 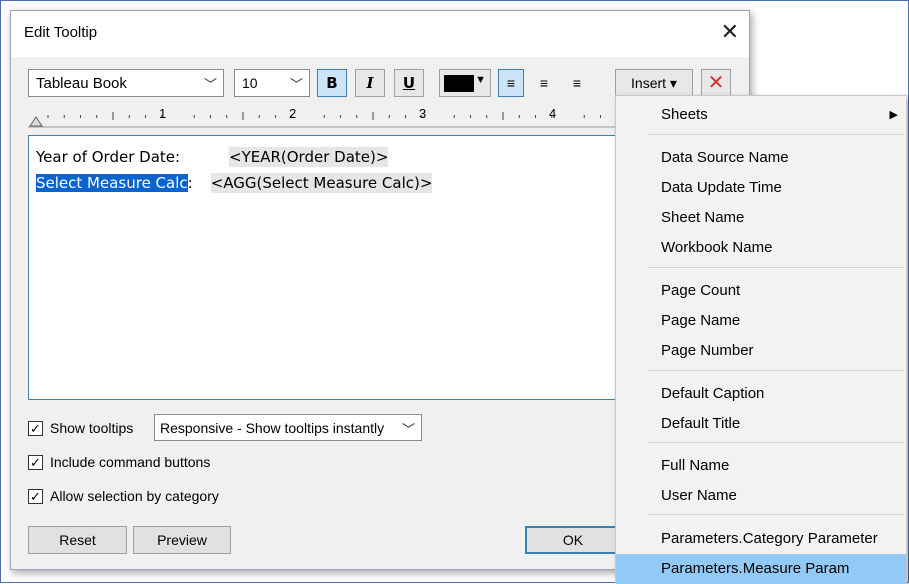 I want to click on menu-item-page-count: Page Count, so click(x=761, y=291).